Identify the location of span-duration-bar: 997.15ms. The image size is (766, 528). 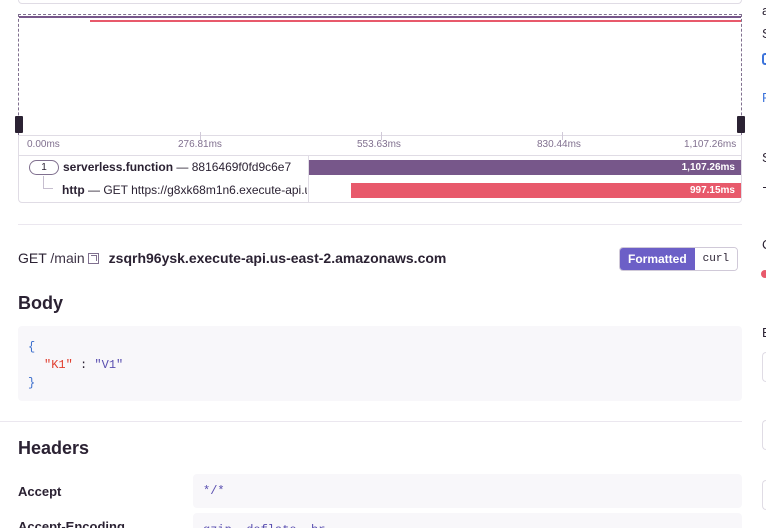
(546, 190).